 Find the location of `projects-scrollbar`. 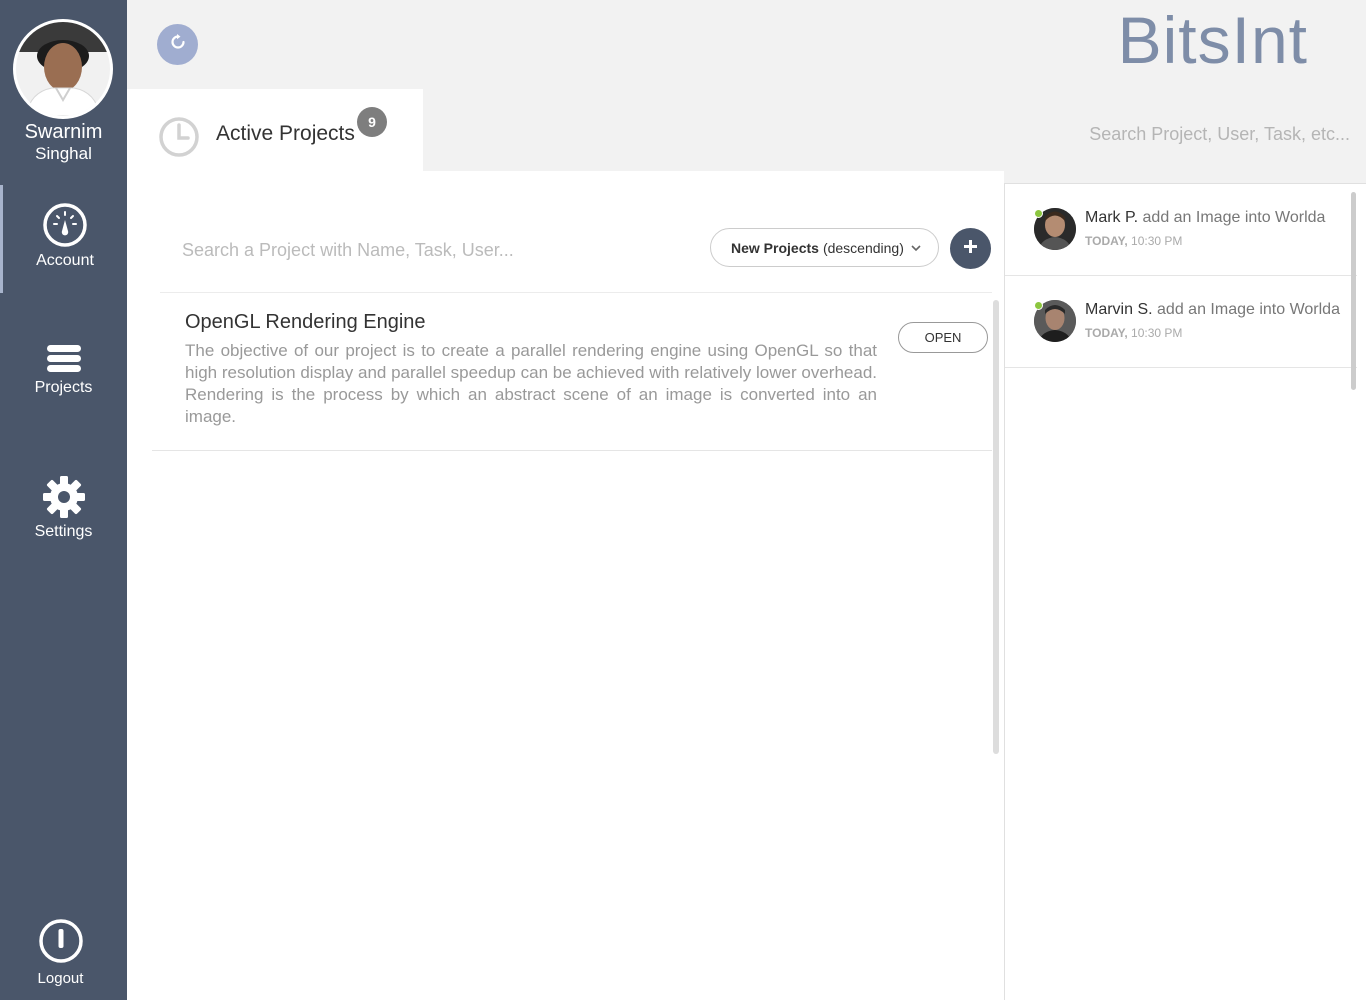

projects-scrollbar is located at coordinates (996, 527).